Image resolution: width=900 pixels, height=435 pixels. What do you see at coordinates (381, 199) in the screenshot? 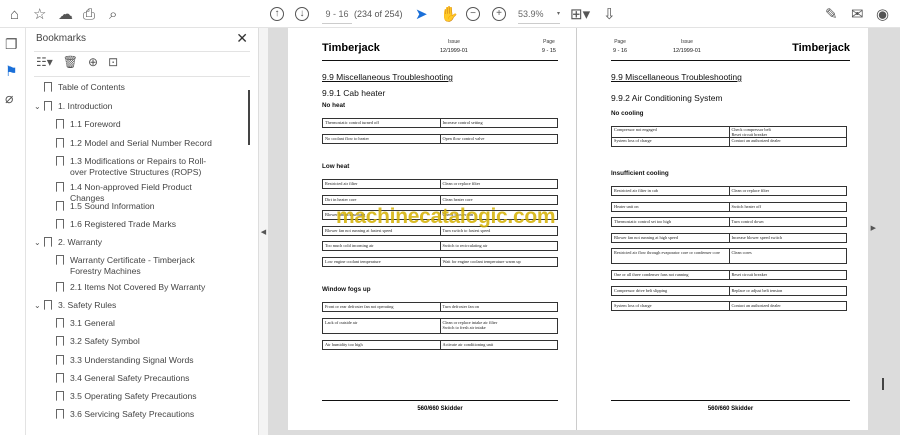
I see `cause-cell: Dirt in heater core` at bounding box center [381, 199].